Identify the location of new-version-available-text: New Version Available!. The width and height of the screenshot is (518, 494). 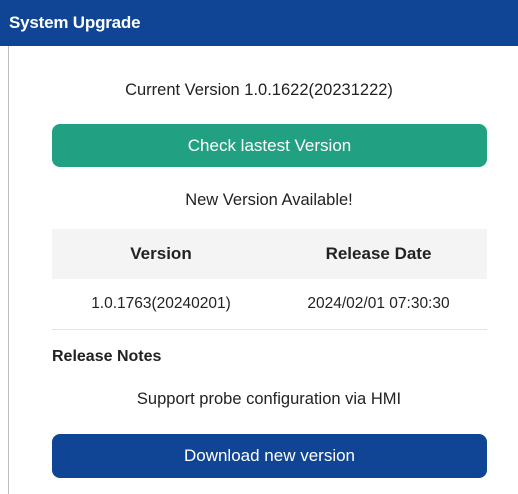
(269, 200).